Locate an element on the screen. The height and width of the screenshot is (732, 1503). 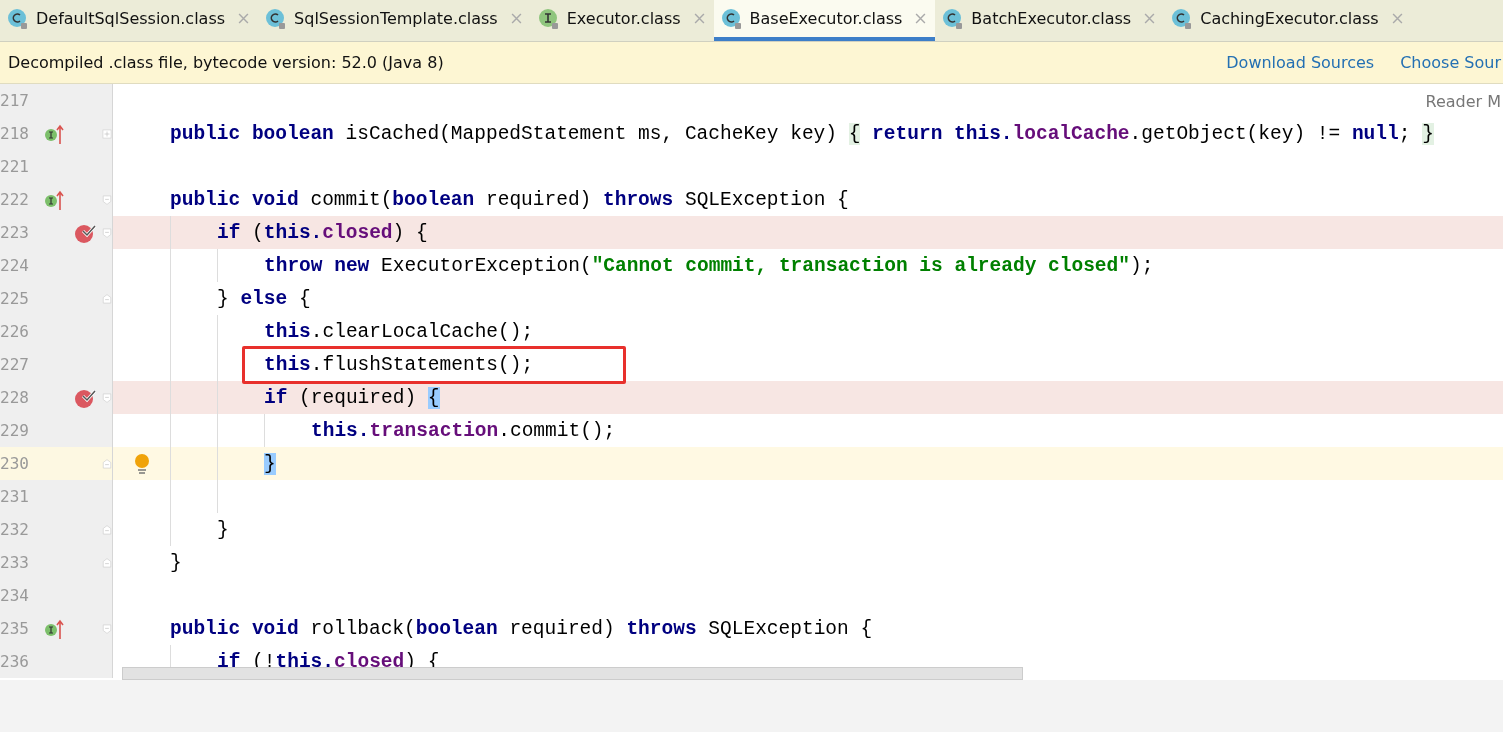
code-line: public void commit(boolean required) throws SQLException { is located at coordinates (509, 199).